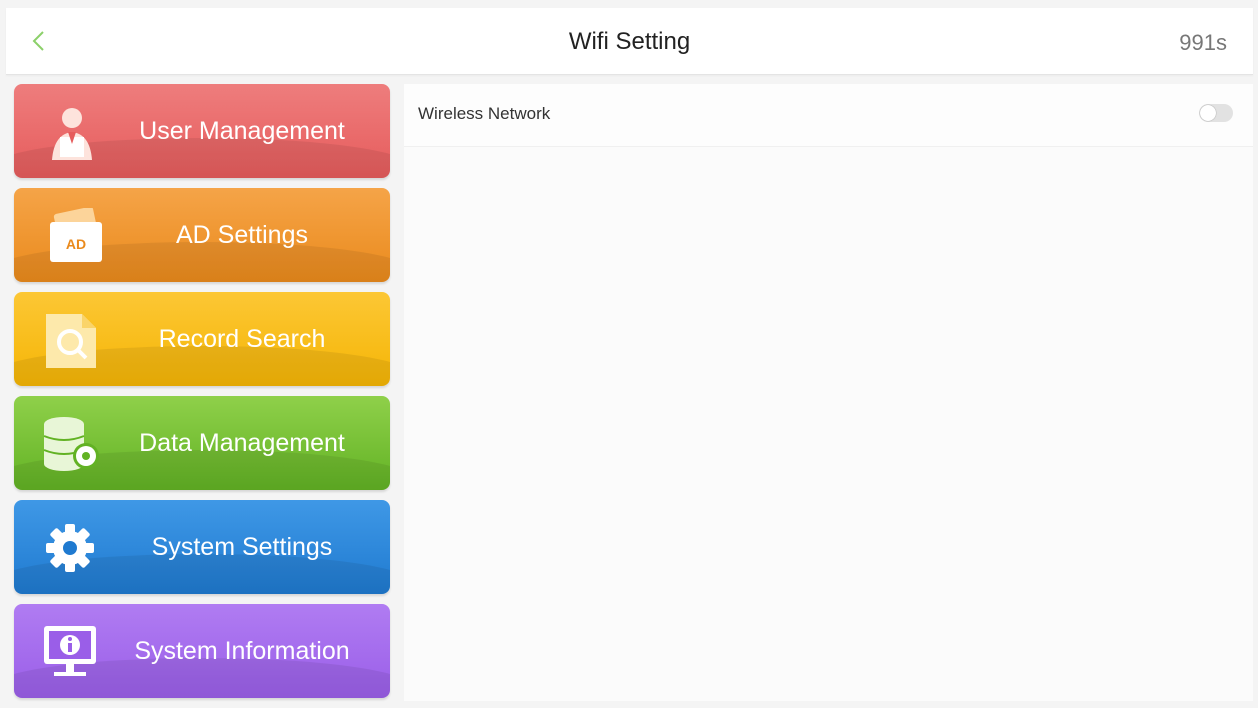 The image size is (1258, 708). What do you see at coordinates (242, 546) in the screenshot?
I see `sidebar-item-label: System Settings` at bounding box center [242, 546].